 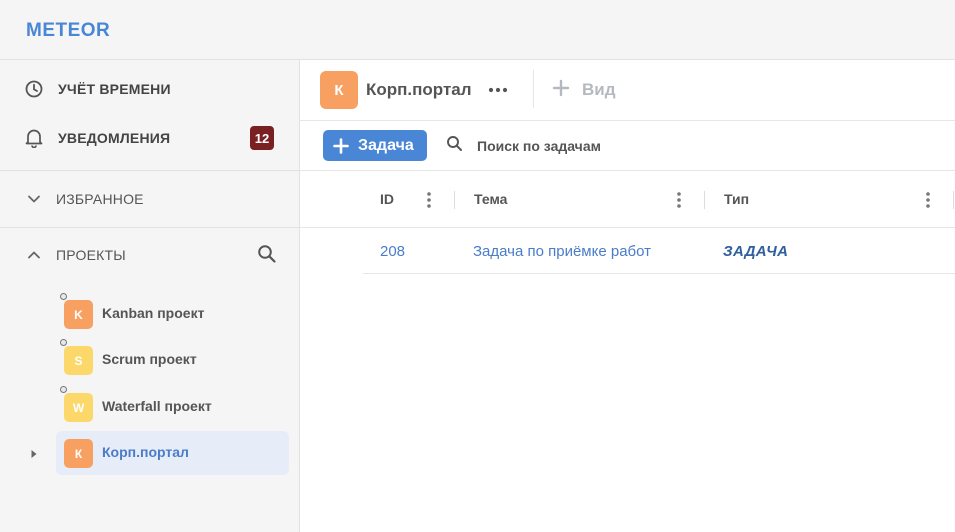 I want to click on add-view-label: Вид, so click(x=599, y=89).